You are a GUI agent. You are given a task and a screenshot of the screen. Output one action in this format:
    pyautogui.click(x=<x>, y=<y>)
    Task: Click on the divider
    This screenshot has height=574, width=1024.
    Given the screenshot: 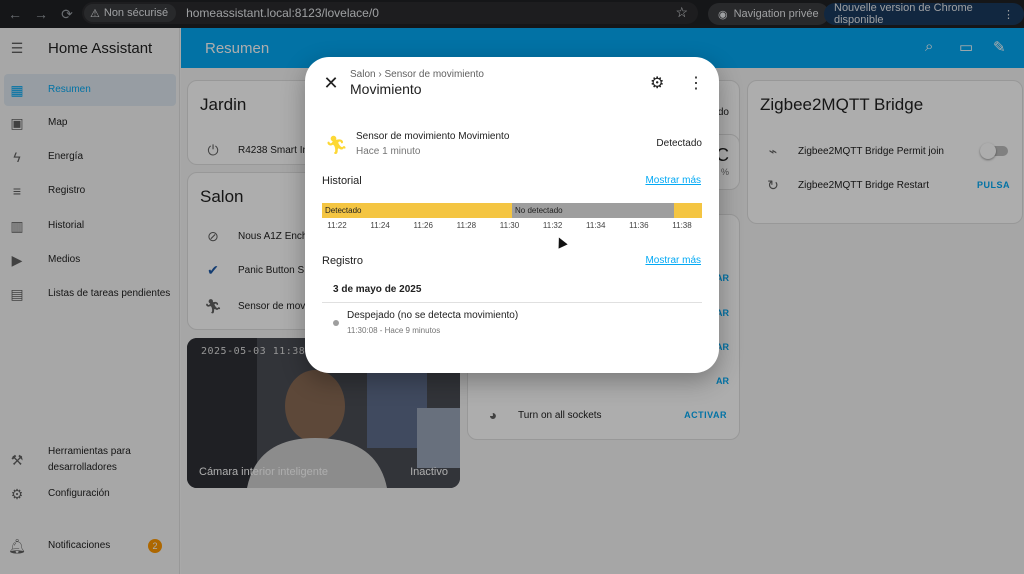 What is the action you would take?
    pyautogui.click(x=512, y=302)
    